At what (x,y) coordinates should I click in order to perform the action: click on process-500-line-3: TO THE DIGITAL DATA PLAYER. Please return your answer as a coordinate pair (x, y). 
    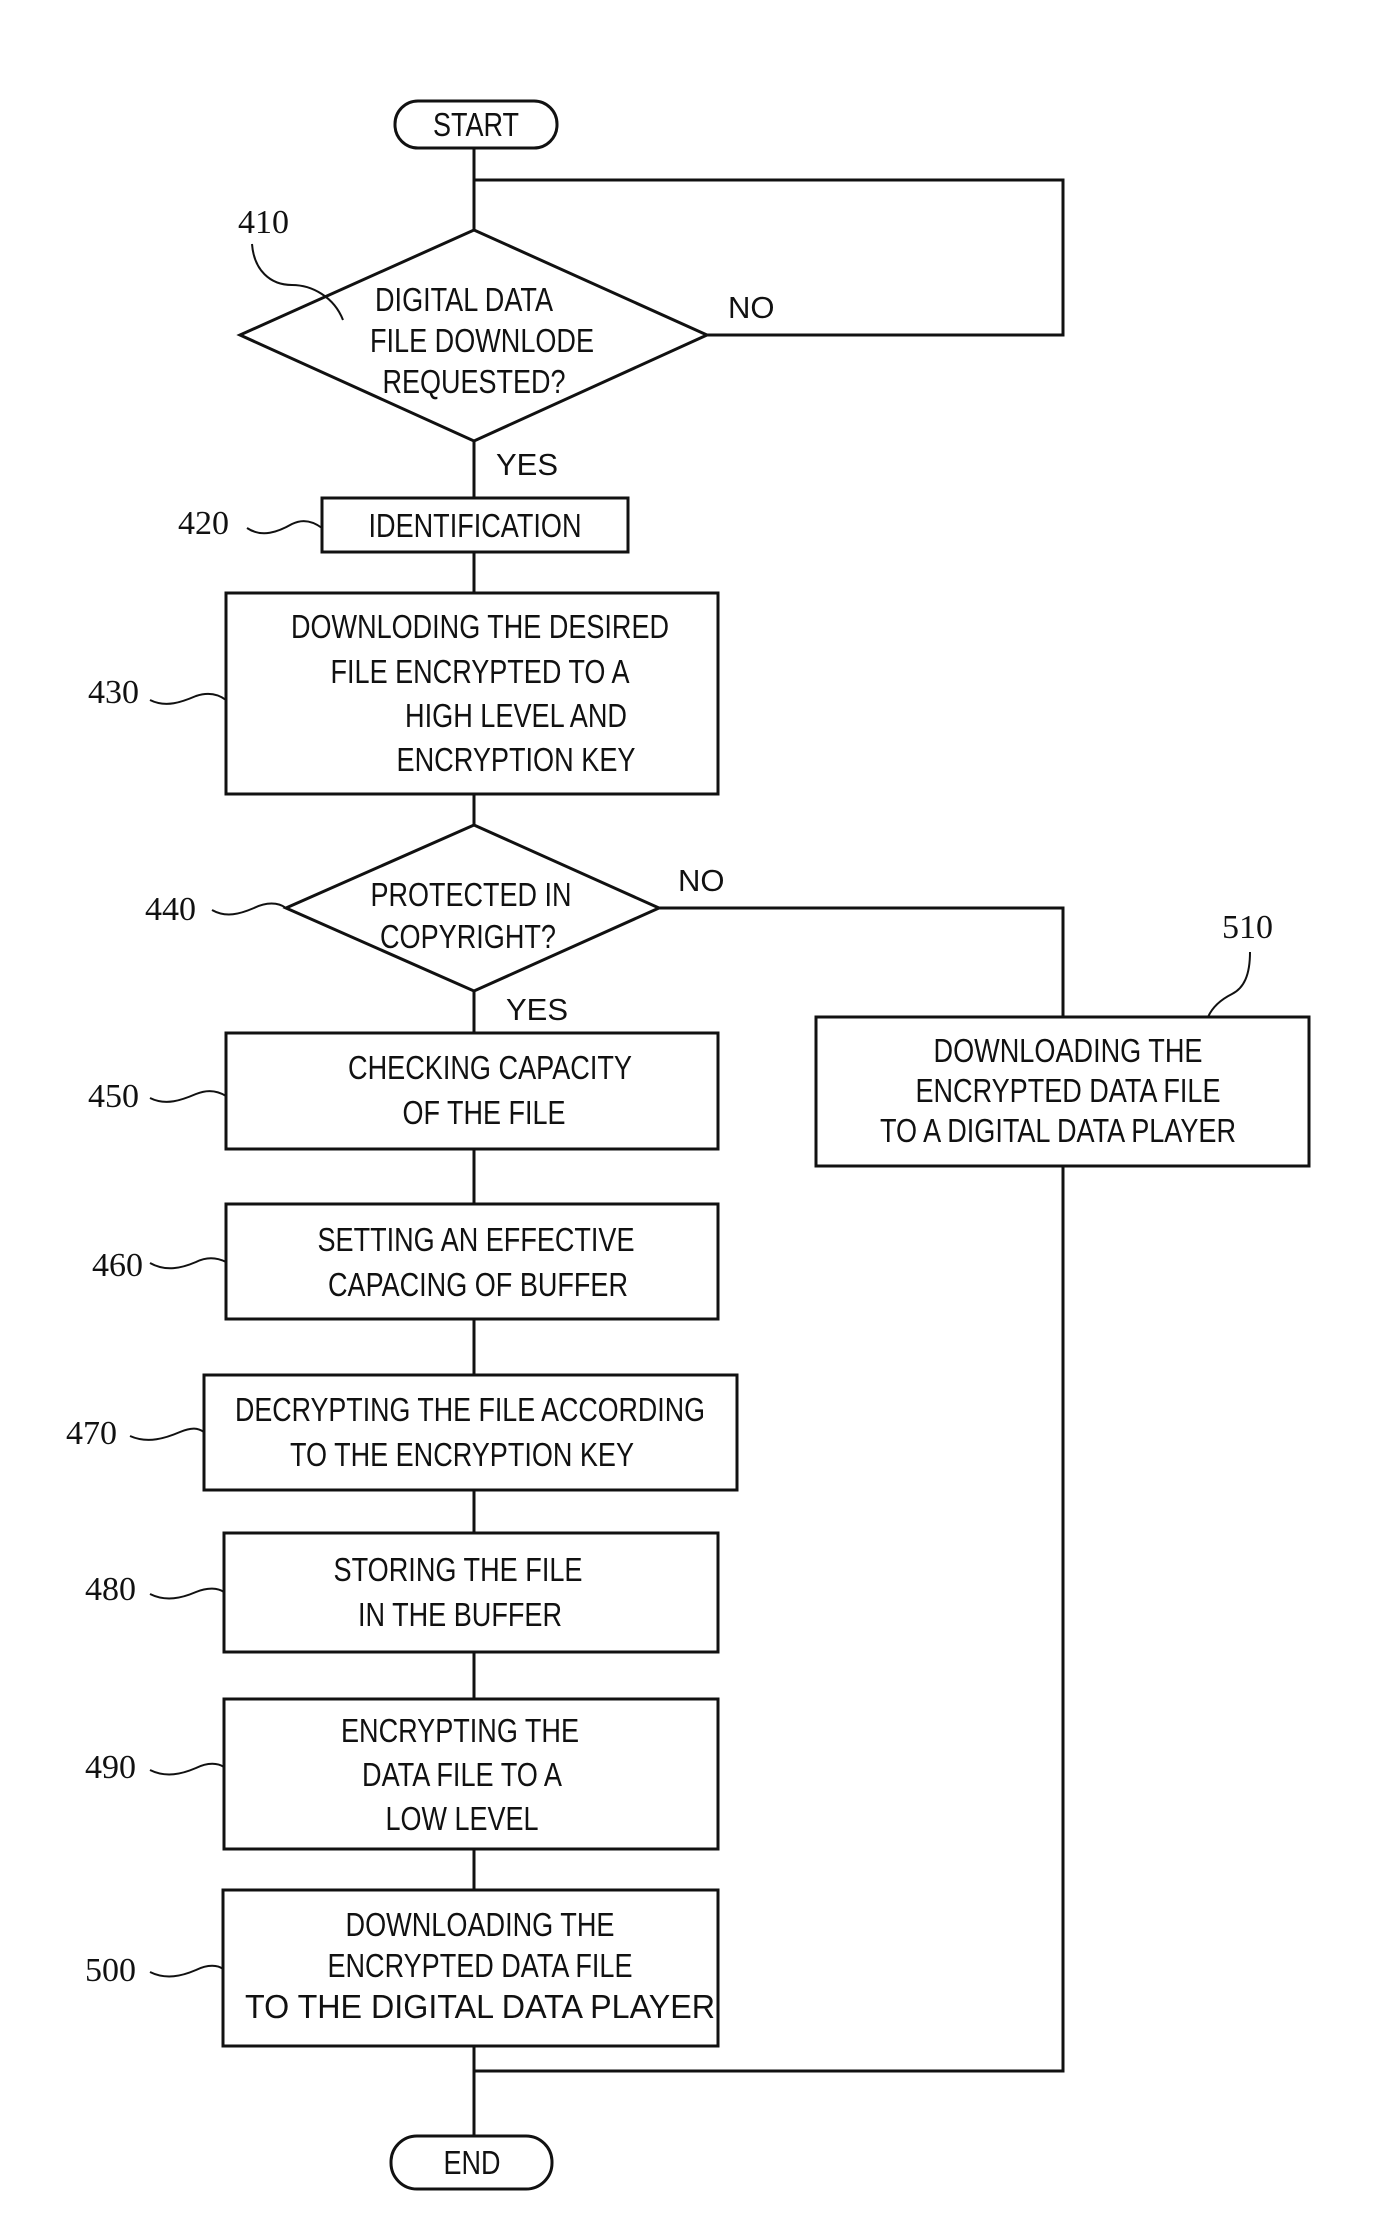
    Looking at the image, I should click on (480, 2006).